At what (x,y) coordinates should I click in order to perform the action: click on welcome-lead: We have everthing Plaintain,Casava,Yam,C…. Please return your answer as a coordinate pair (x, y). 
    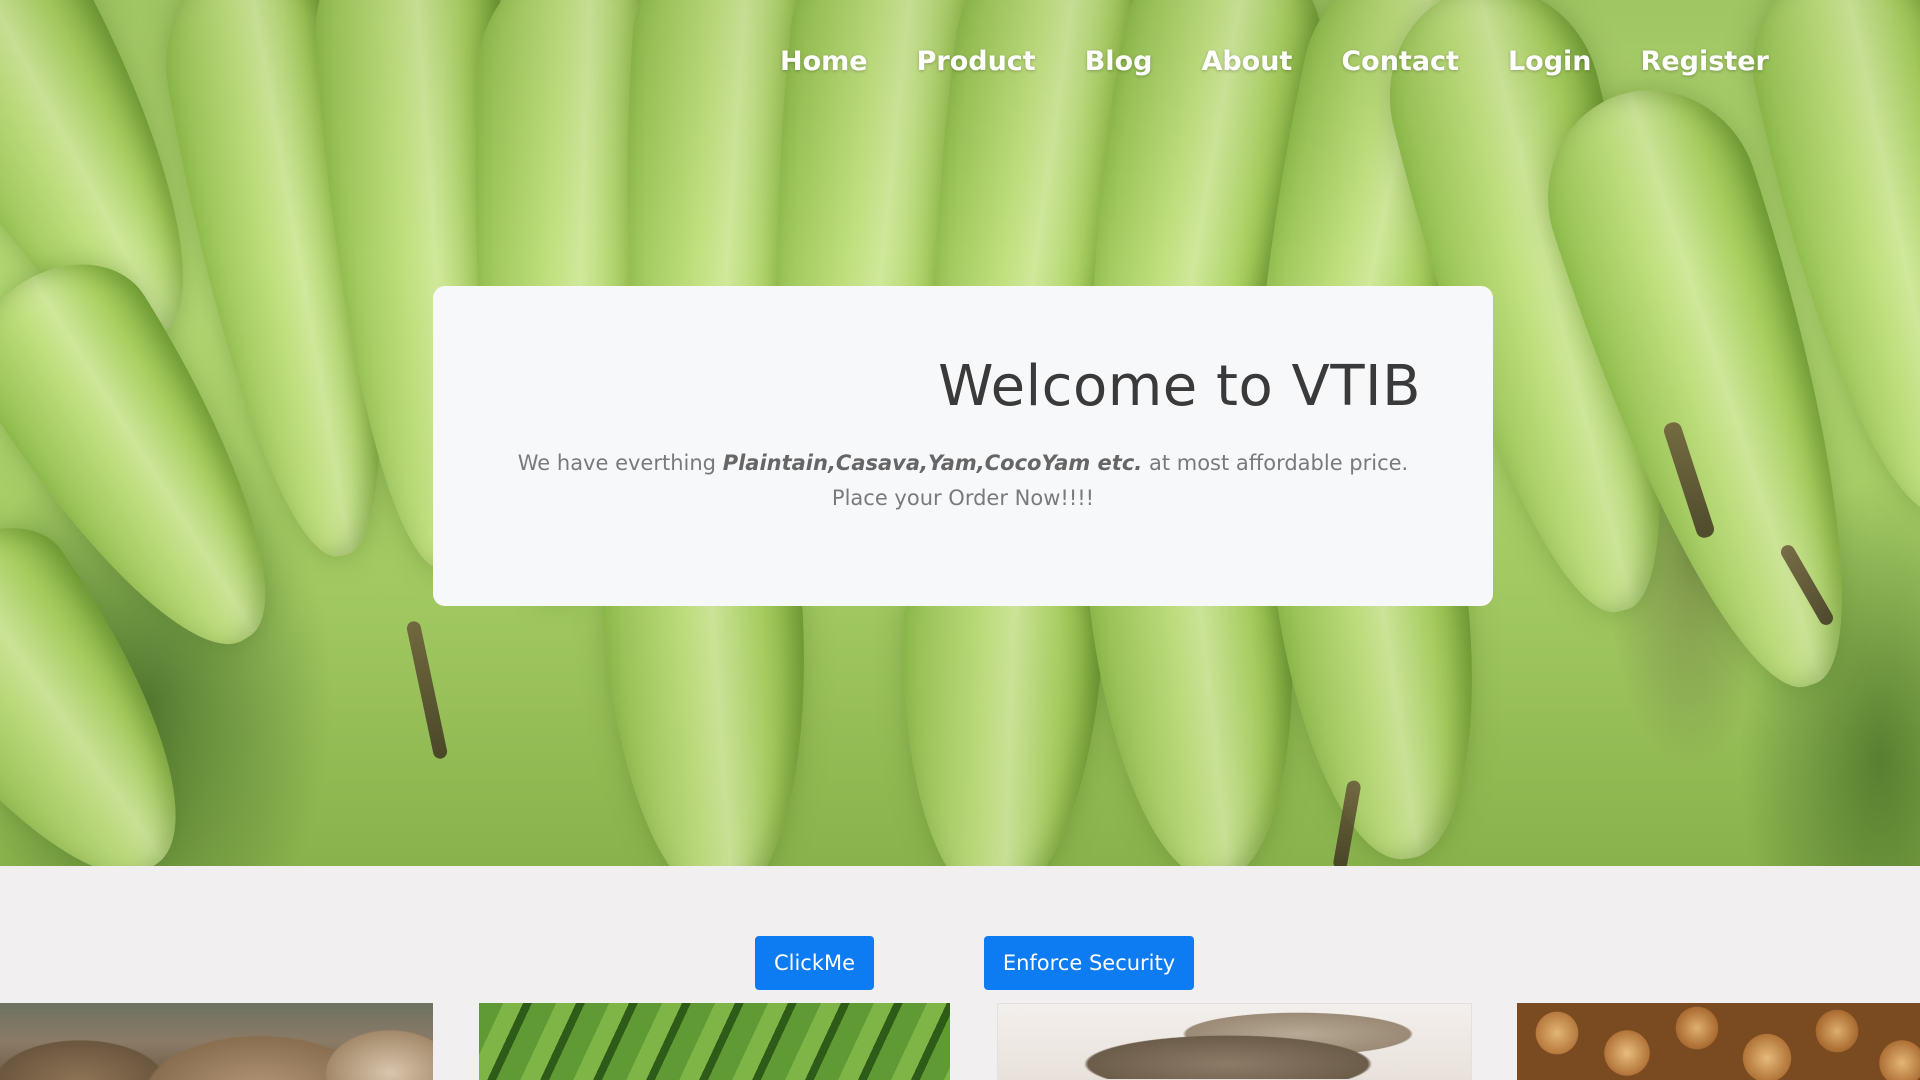
    Looking at the image, I should click on (963, 481).